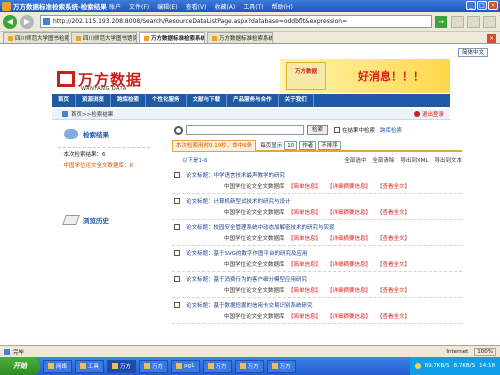 The width and height of the screenshot is (500, 375). I want to click on menu-file: 文件(F), so click(139, 6).